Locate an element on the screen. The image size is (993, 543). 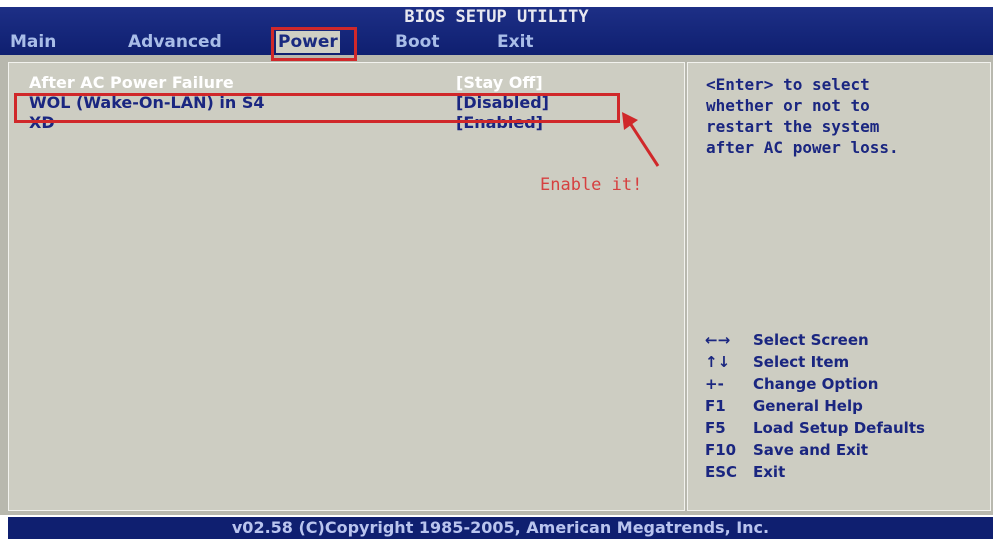
power-tab-highlight is located at coordinates (314, 44).